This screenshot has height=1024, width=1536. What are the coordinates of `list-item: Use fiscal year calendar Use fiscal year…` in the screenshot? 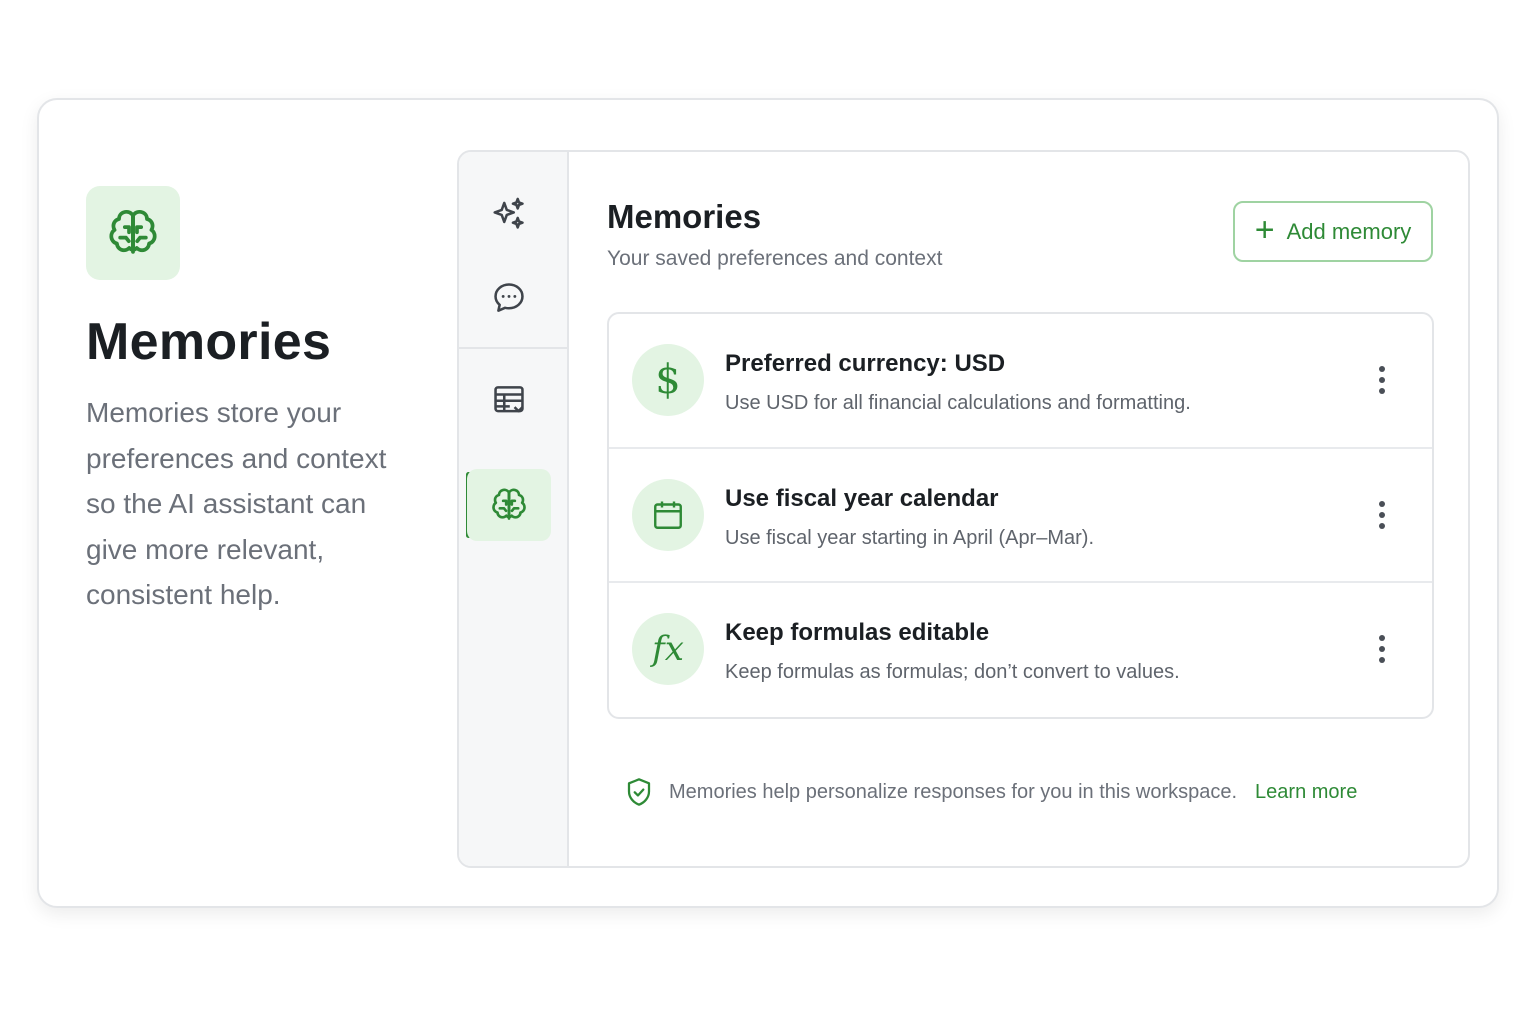 It's located at (1020, 516).